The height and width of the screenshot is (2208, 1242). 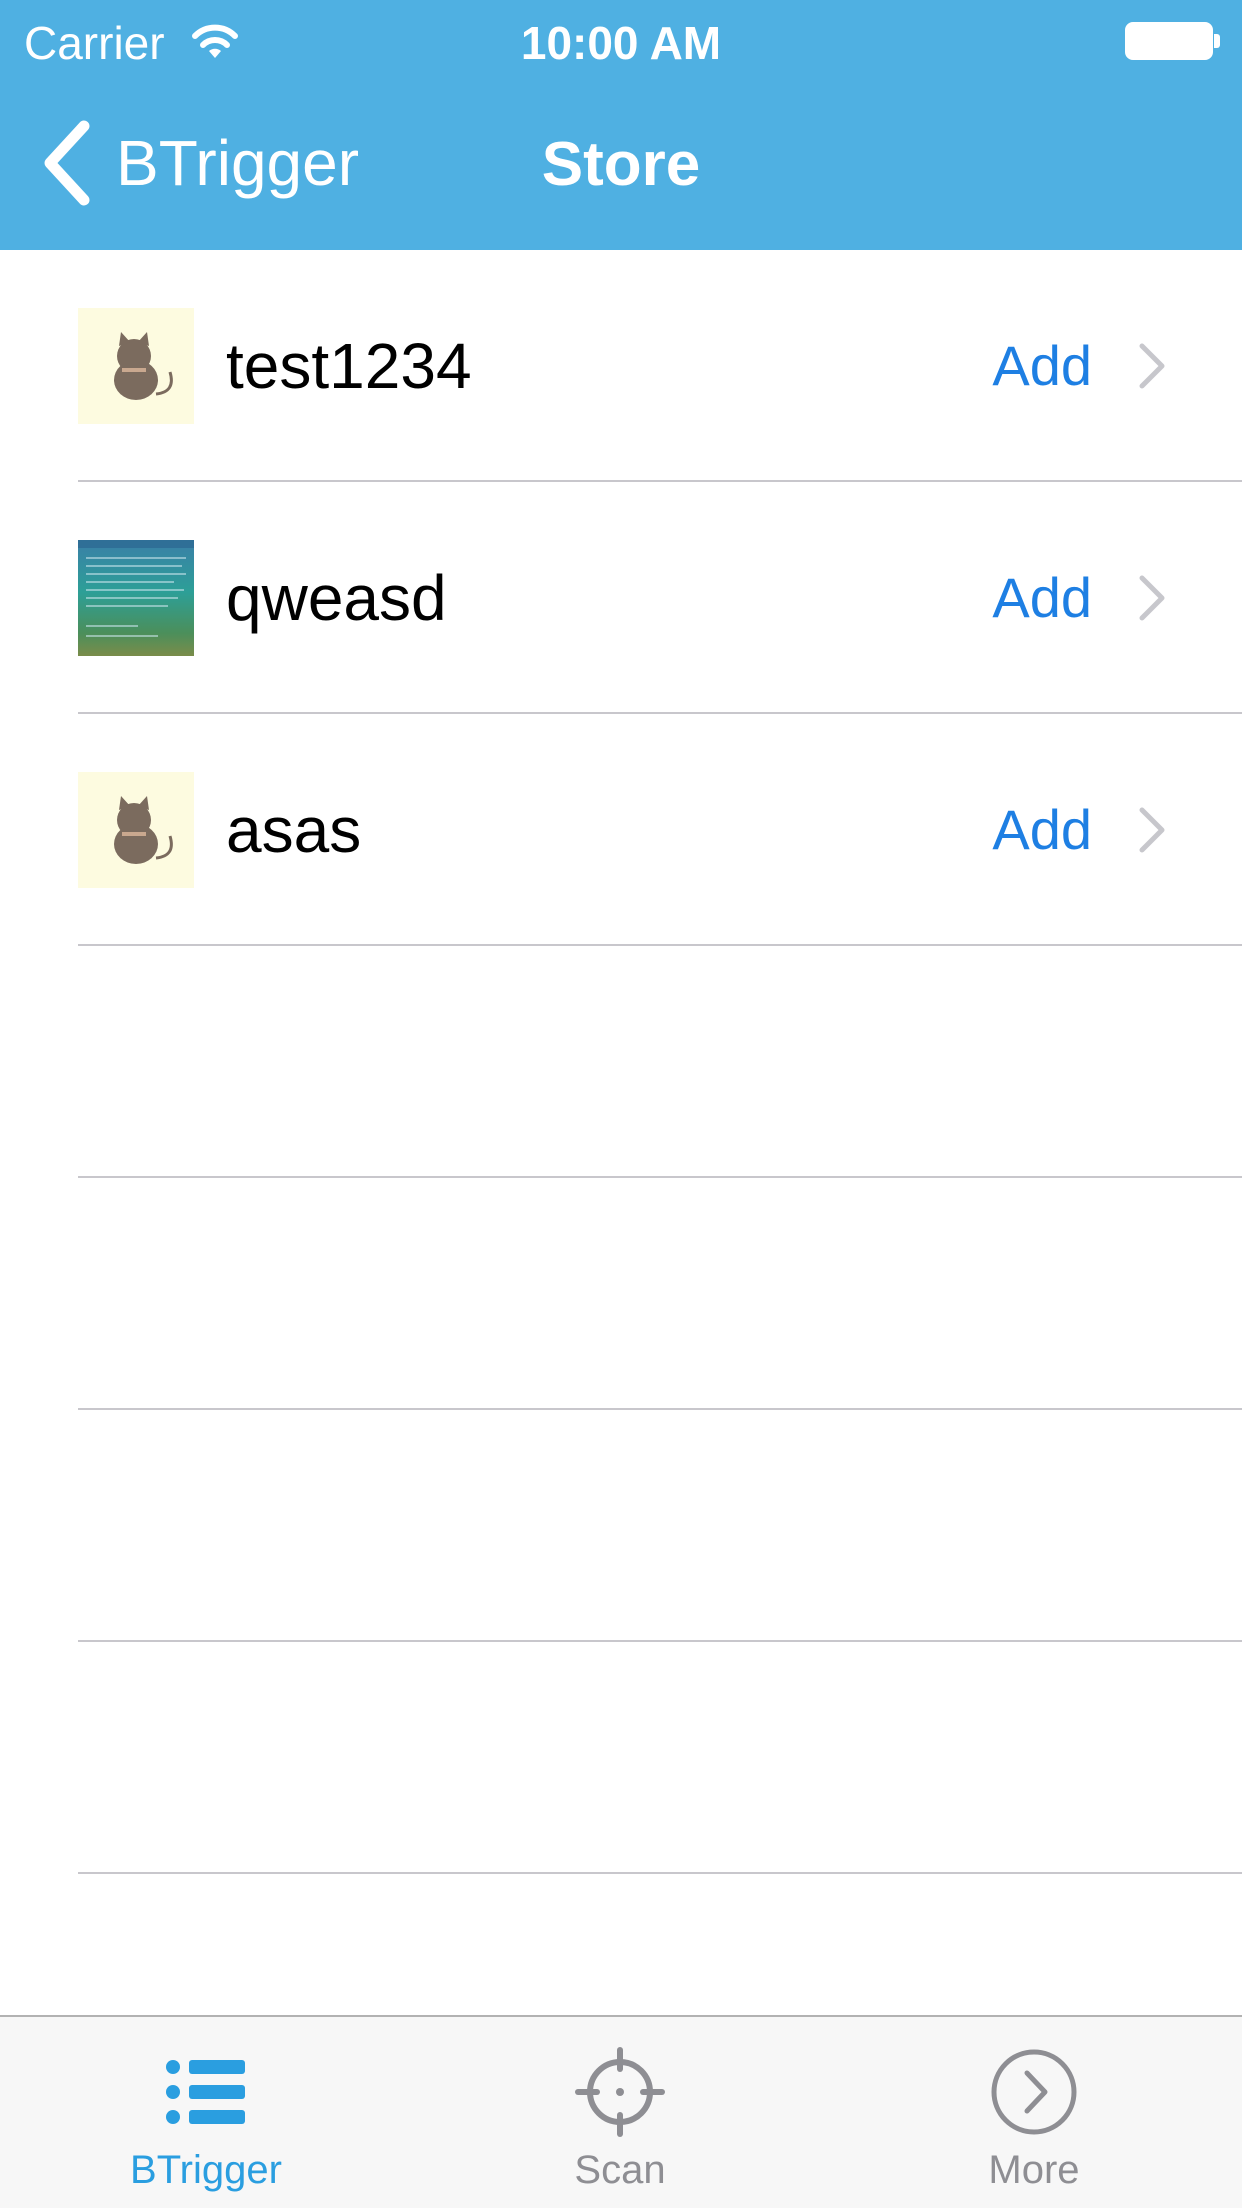 I want to click on tab-label: BTrigger, so click(x=206, y=2170).